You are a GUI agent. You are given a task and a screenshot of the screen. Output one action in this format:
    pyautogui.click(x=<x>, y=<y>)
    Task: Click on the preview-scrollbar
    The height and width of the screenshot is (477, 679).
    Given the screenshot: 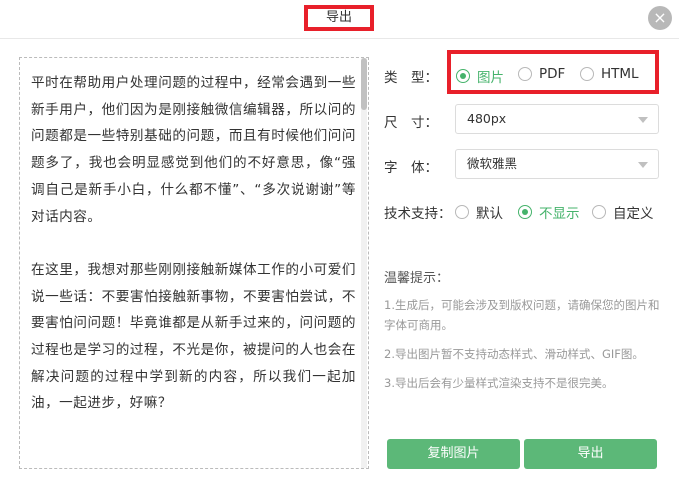 What is the action you would take?
    pyautogui.click(x=364, y=263)
    